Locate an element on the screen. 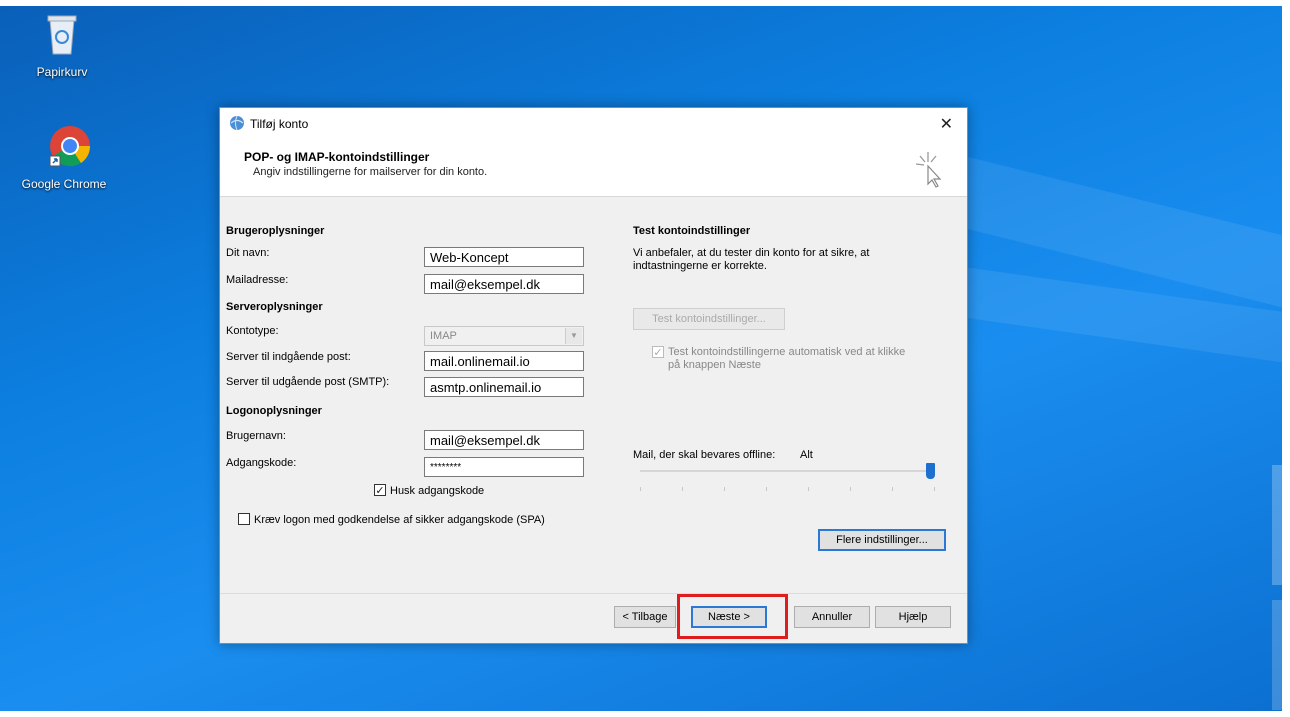 The height and width of the screenshot is (717, 1290). server-info-heading: Serveroplysninger is located at coordinates (274, 307).